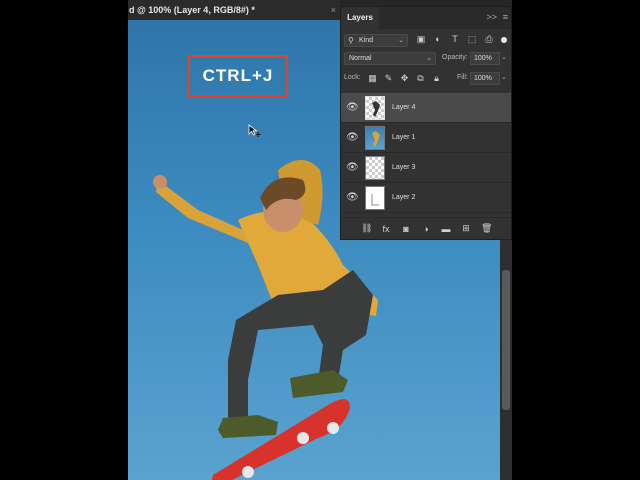  I want to click on search-icon: ⚲, so click(351, 40).